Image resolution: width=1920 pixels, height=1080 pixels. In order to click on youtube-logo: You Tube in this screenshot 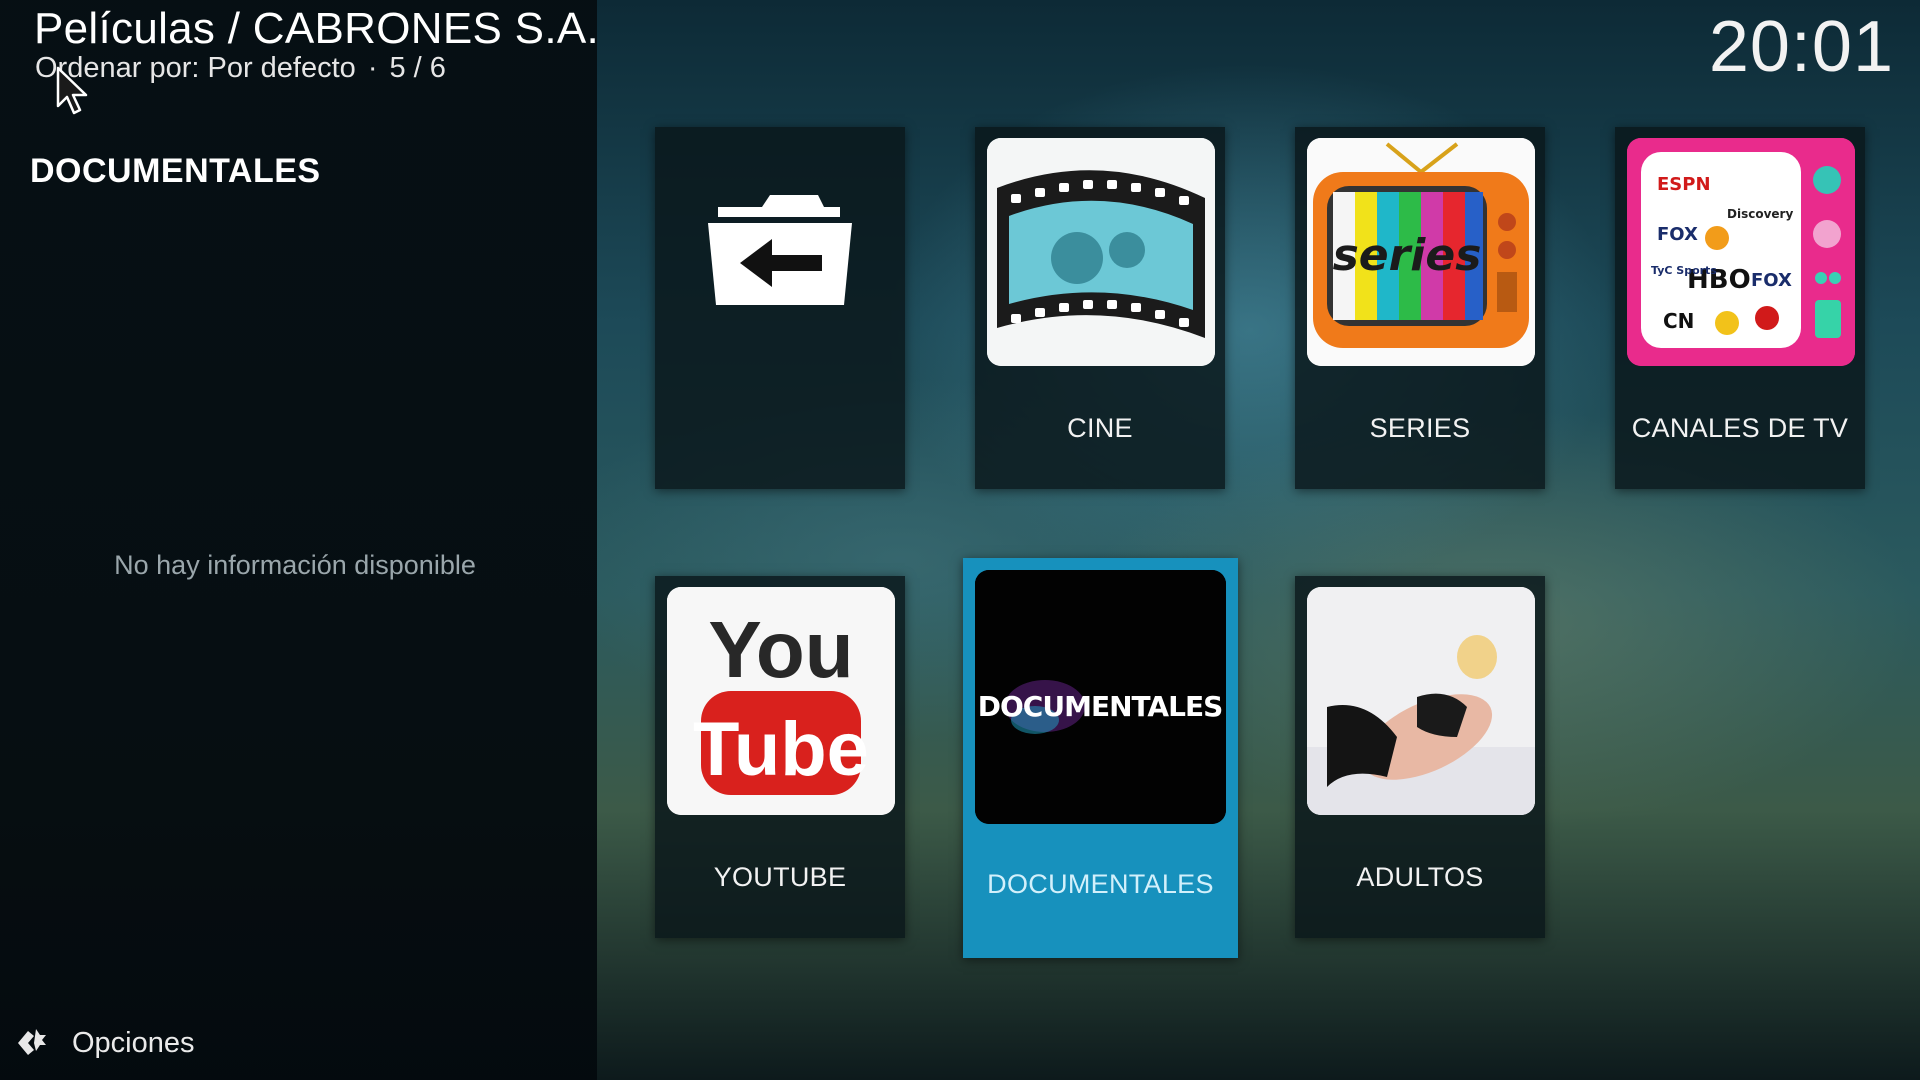, I will do `click(781, 701)`.